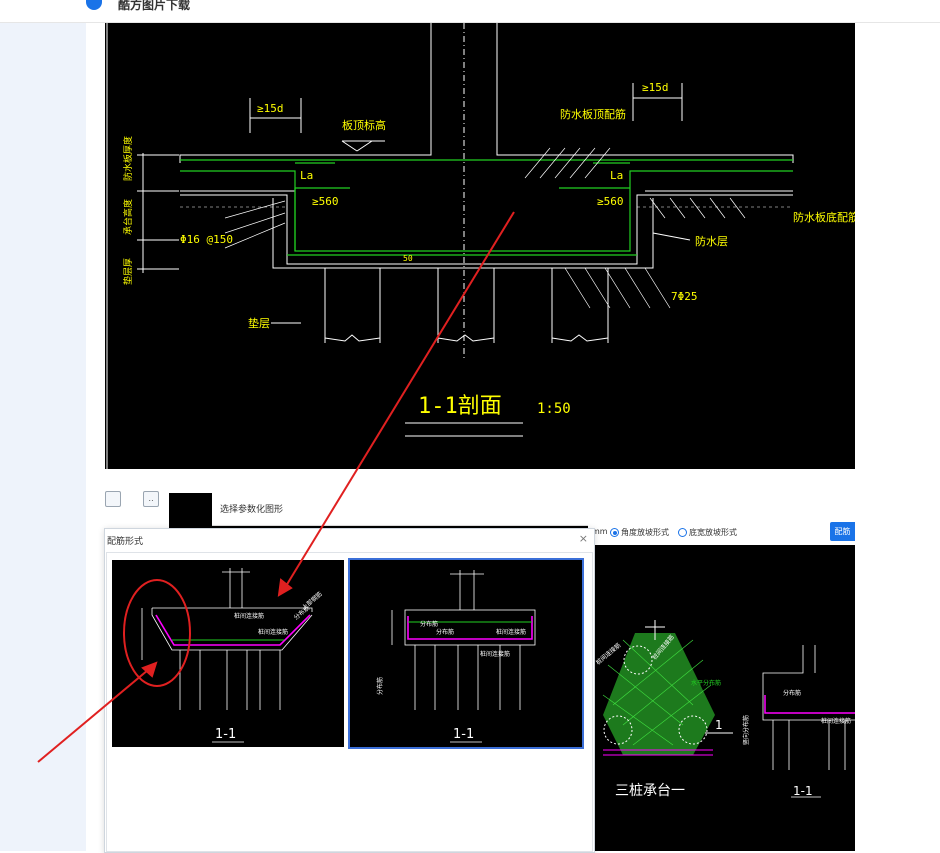  Describe the element at coordinates (270, 108) in the screenshot. I see `lap-left-label: ≥15d` at that location.